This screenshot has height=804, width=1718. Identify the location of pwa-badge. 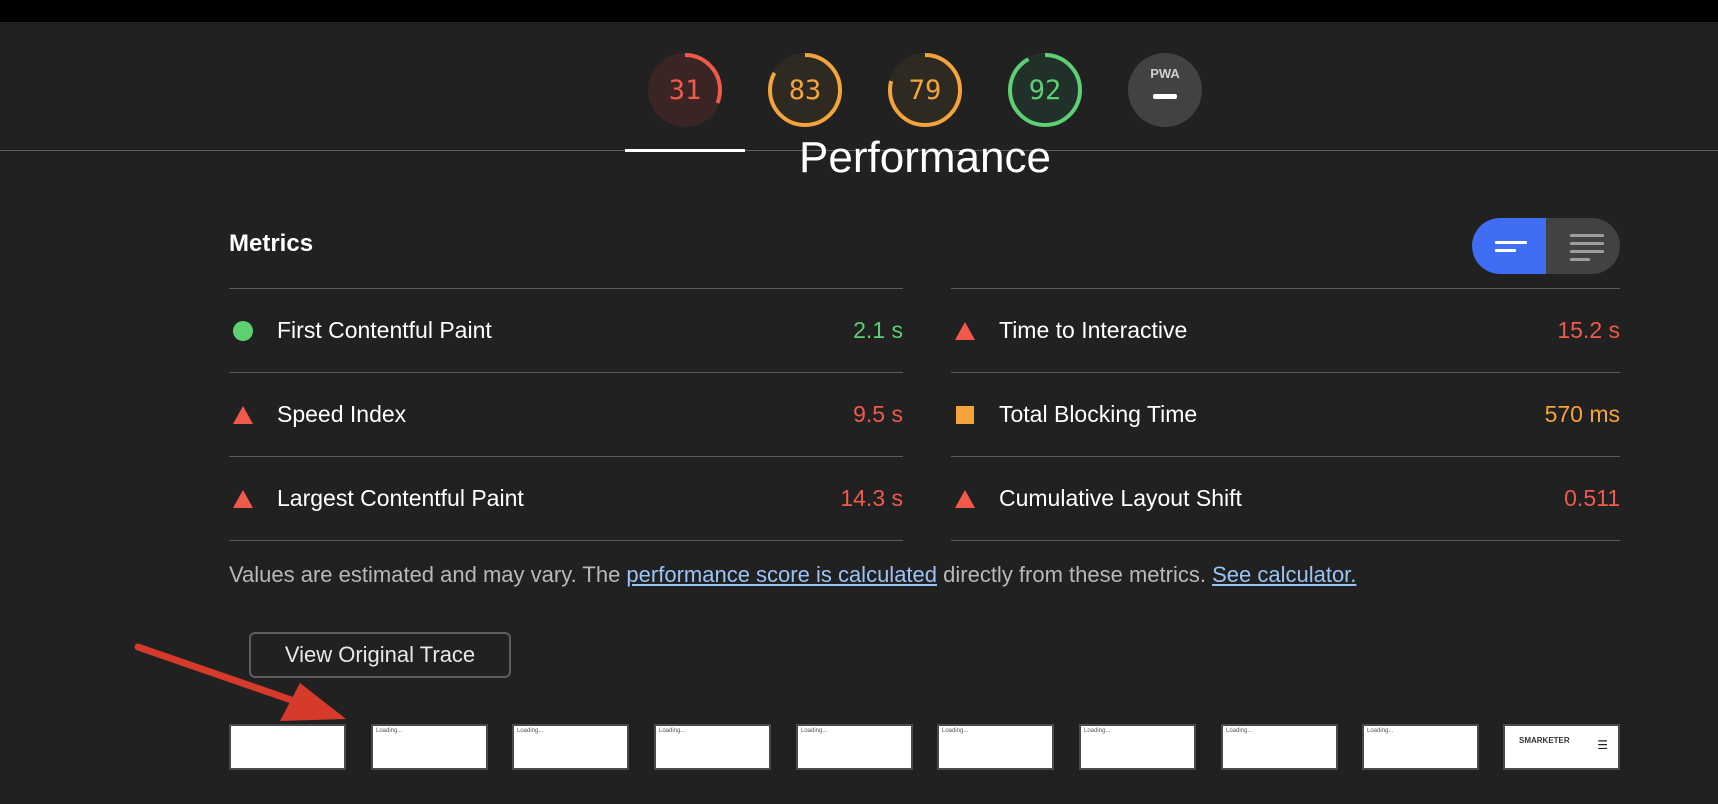
(1165, 90).